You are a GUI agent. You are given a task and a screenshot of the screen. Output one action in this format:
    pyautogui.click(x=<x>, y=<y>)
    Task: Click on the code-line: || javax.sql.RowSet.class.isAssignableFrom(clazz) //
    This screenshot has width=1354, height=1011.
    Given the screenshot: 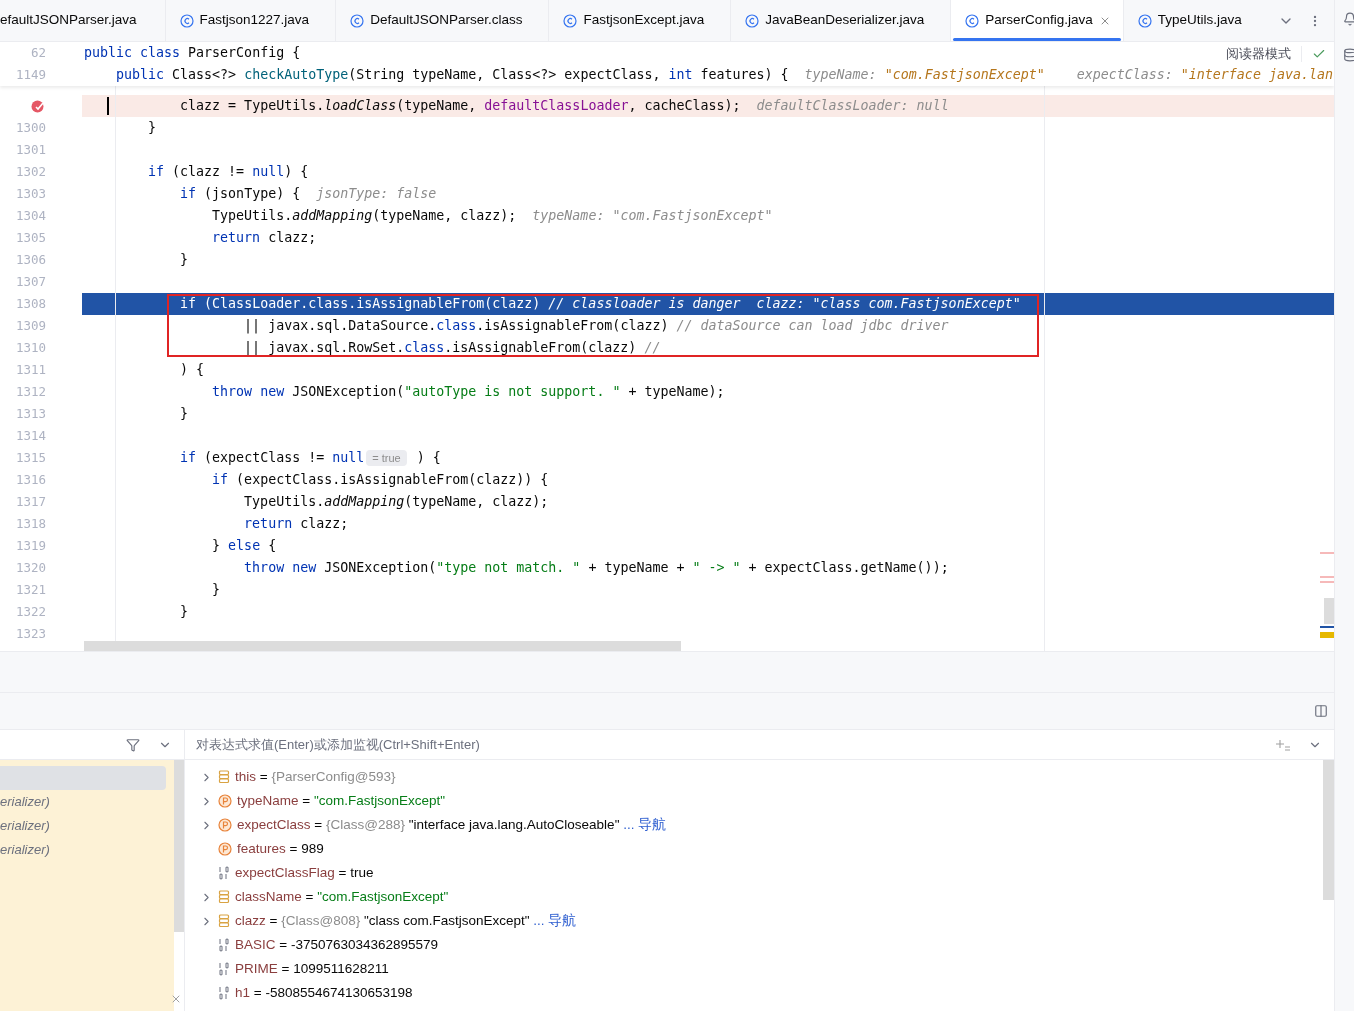 What is the action you would take?
    pyautogui.click(x=452, y=348)
    